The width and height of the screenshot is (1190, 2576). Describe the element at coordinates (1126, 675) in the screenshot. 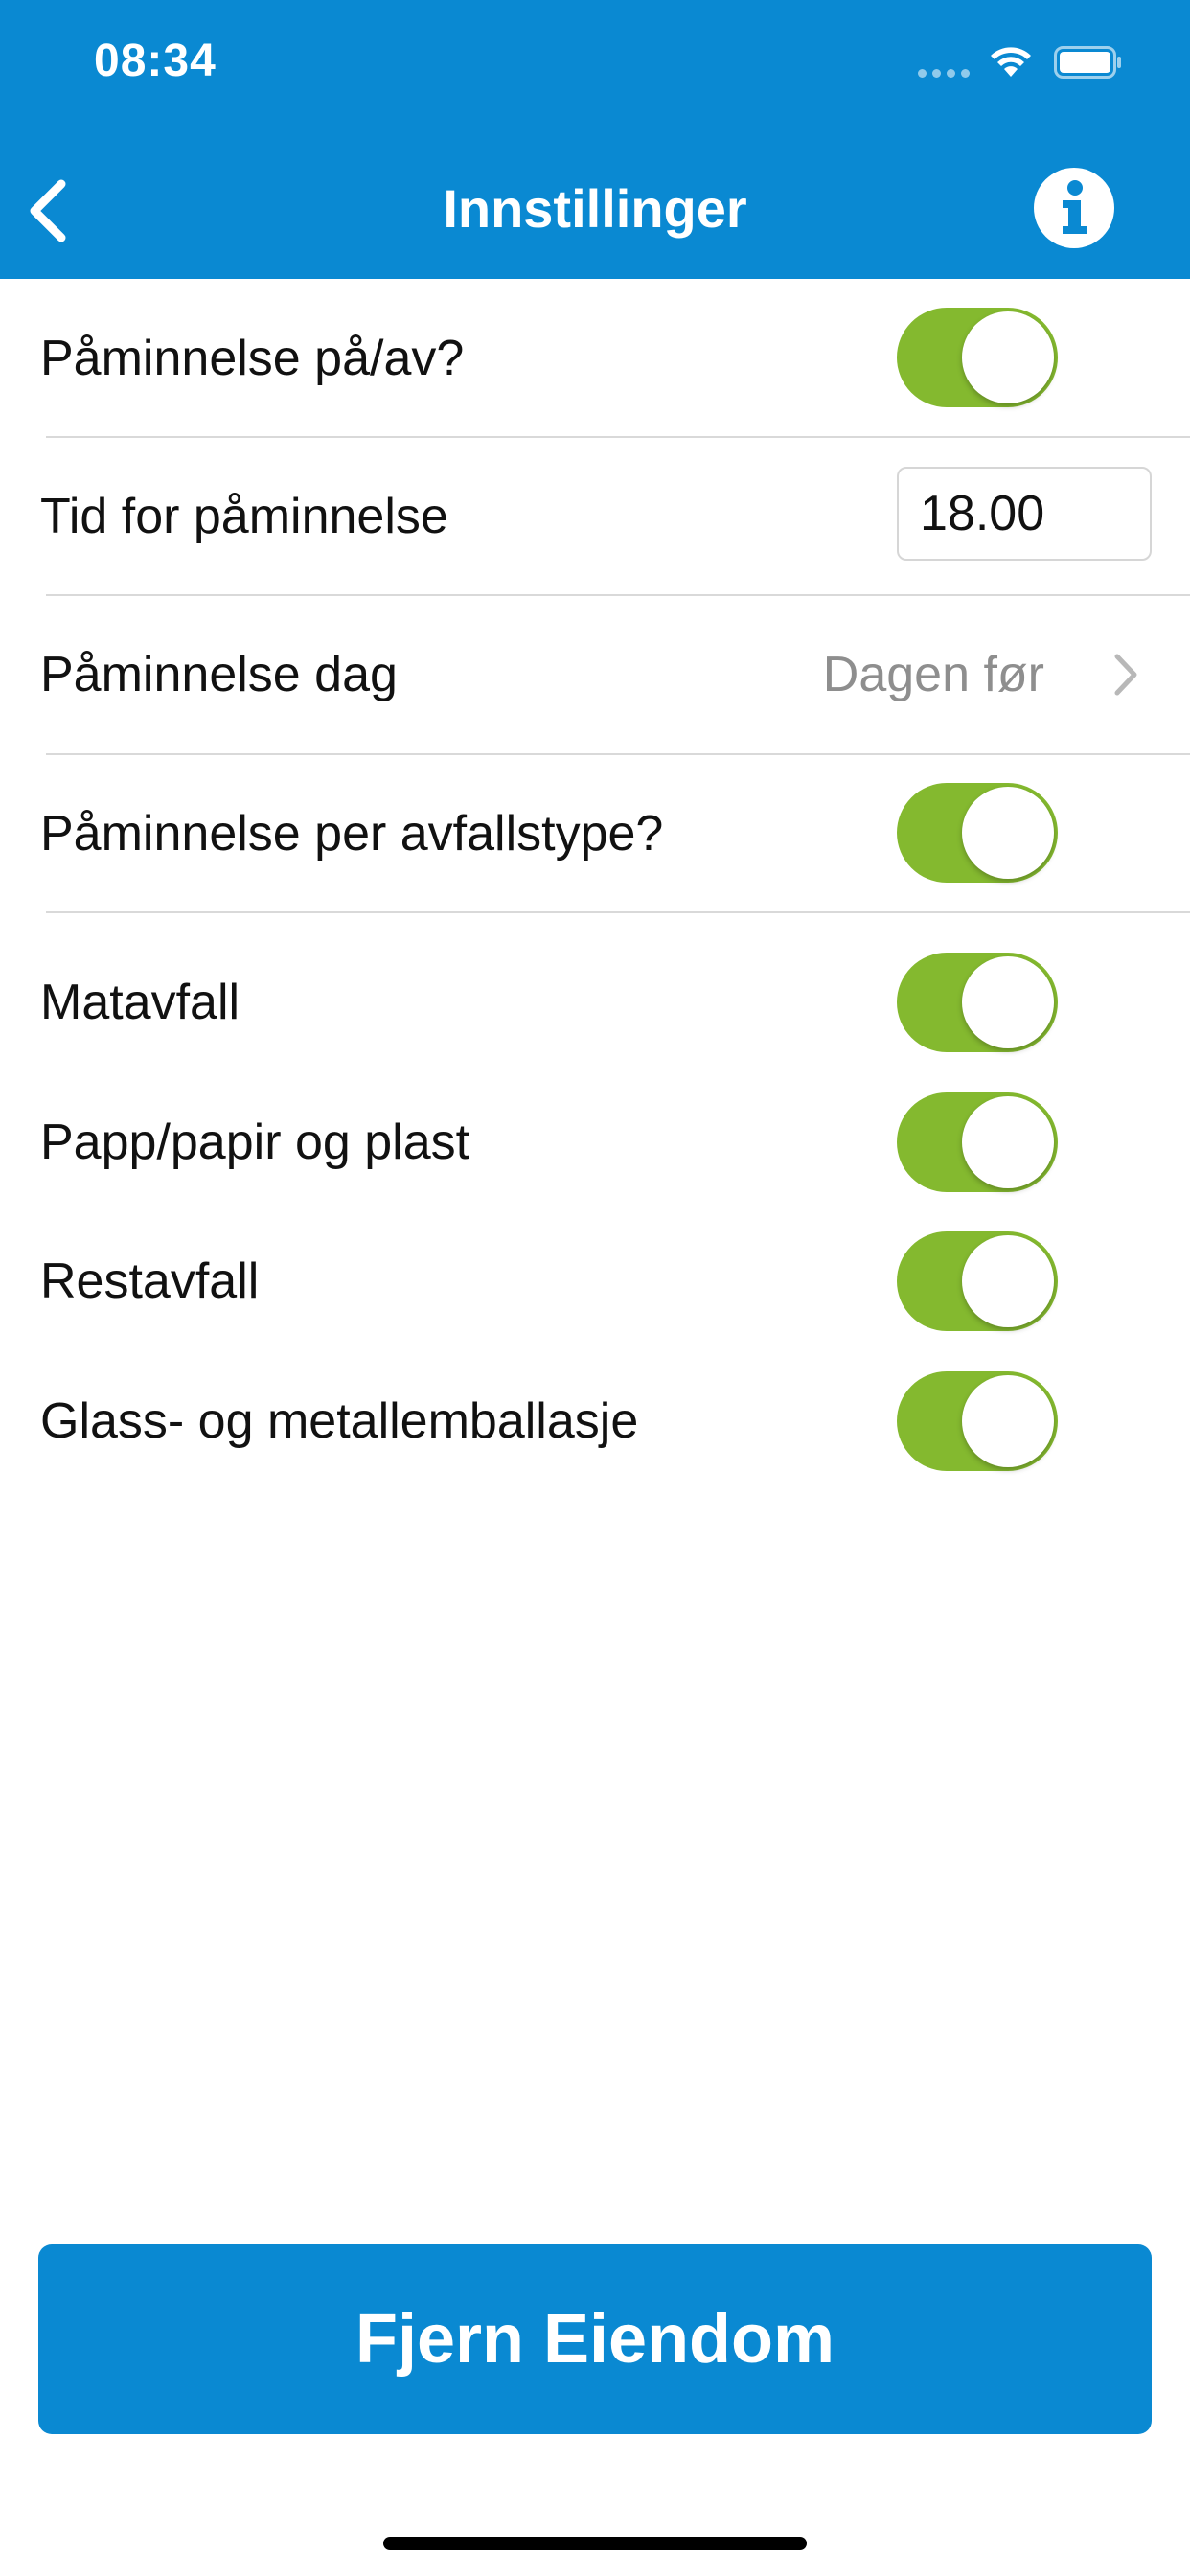

I see `chevron-right-icon` at that location.